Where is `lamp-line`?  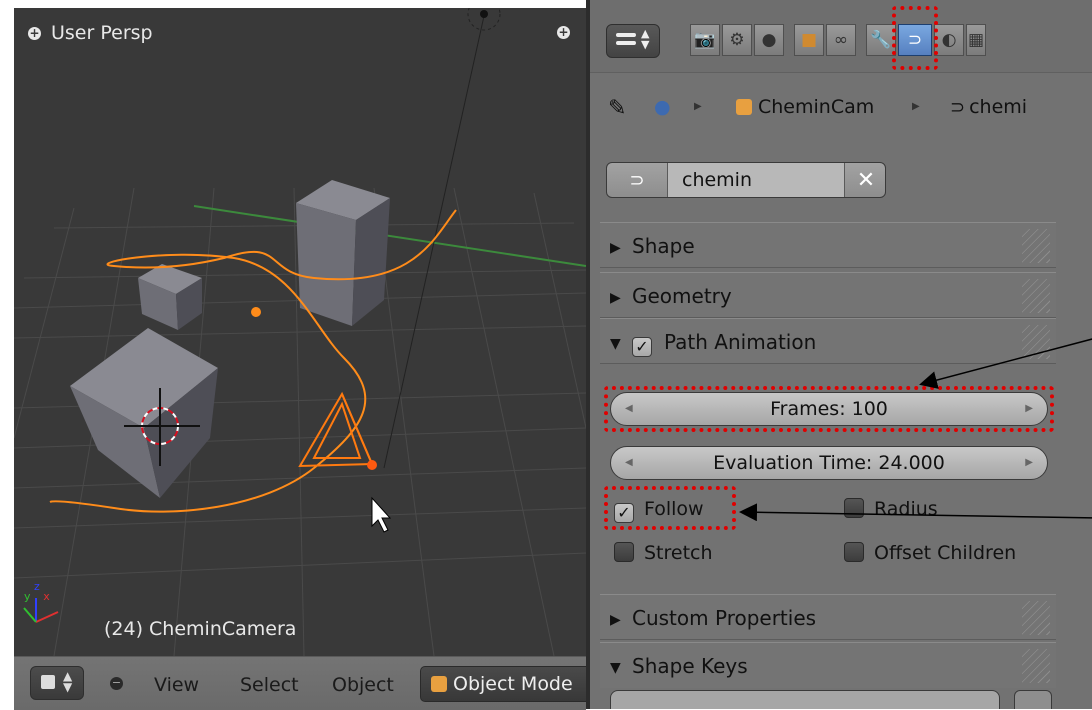 lamp-line is located at coordinates (434, 242).